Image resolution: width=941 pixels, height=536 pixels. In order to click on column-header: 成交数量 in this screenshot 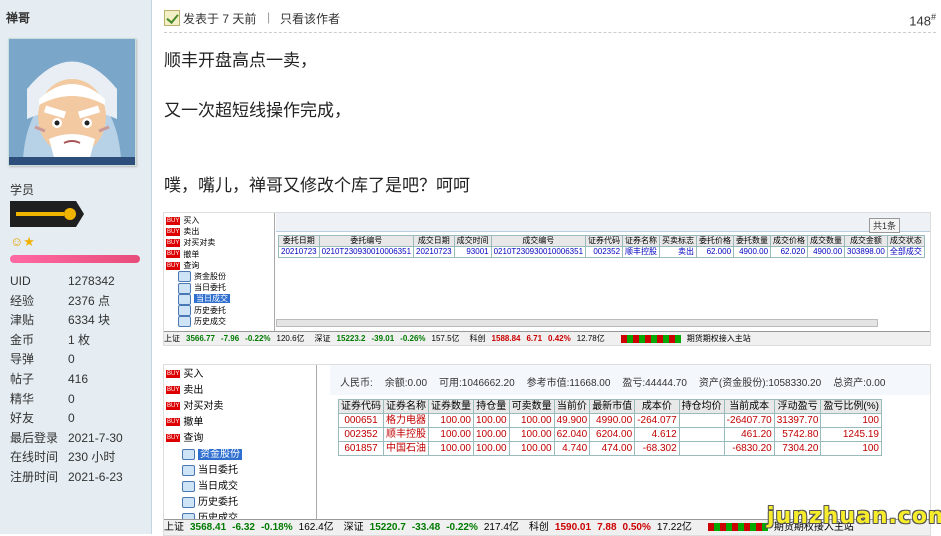, I will do `click(826, 241)`.